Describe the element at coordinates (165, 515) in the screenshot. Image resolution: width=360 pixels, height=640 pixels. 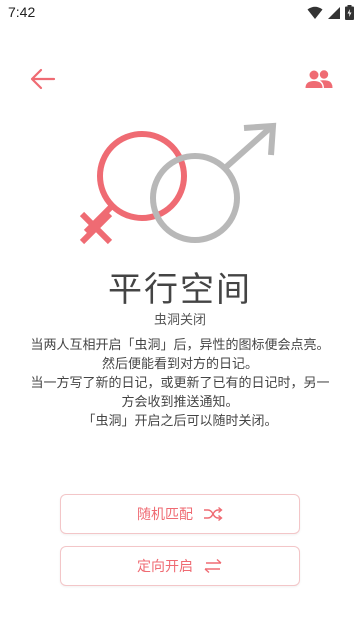
I see `random-match-label: 随机匹配` at that location.